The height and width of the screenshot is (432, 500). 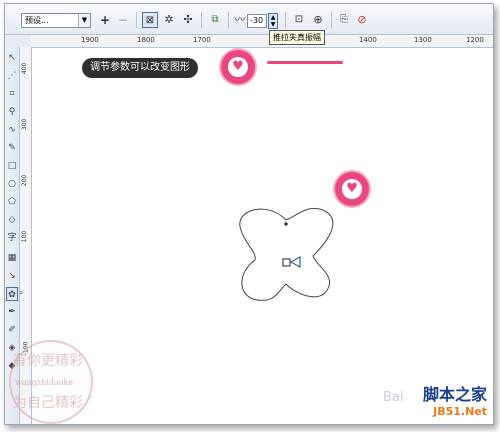 I want to click on distortion-start-handle, so click(x=286, y=262).